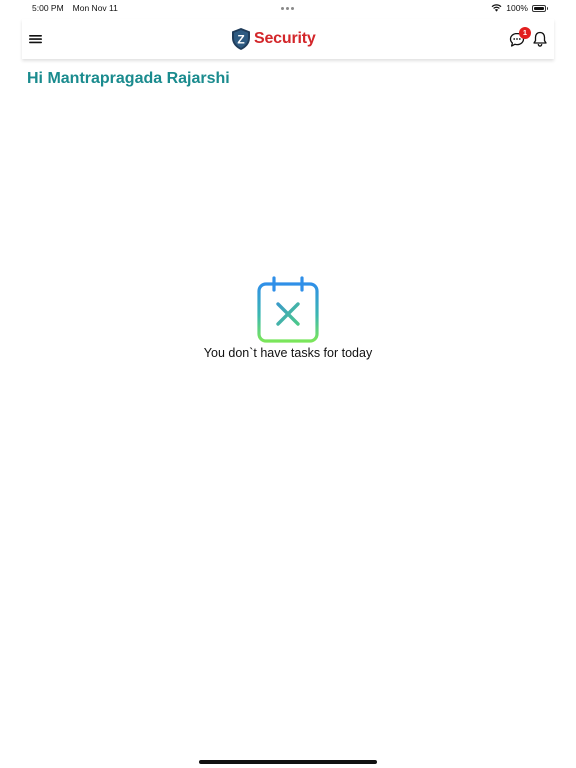  I want to click on calendar-x-icon, so click(288, 309).